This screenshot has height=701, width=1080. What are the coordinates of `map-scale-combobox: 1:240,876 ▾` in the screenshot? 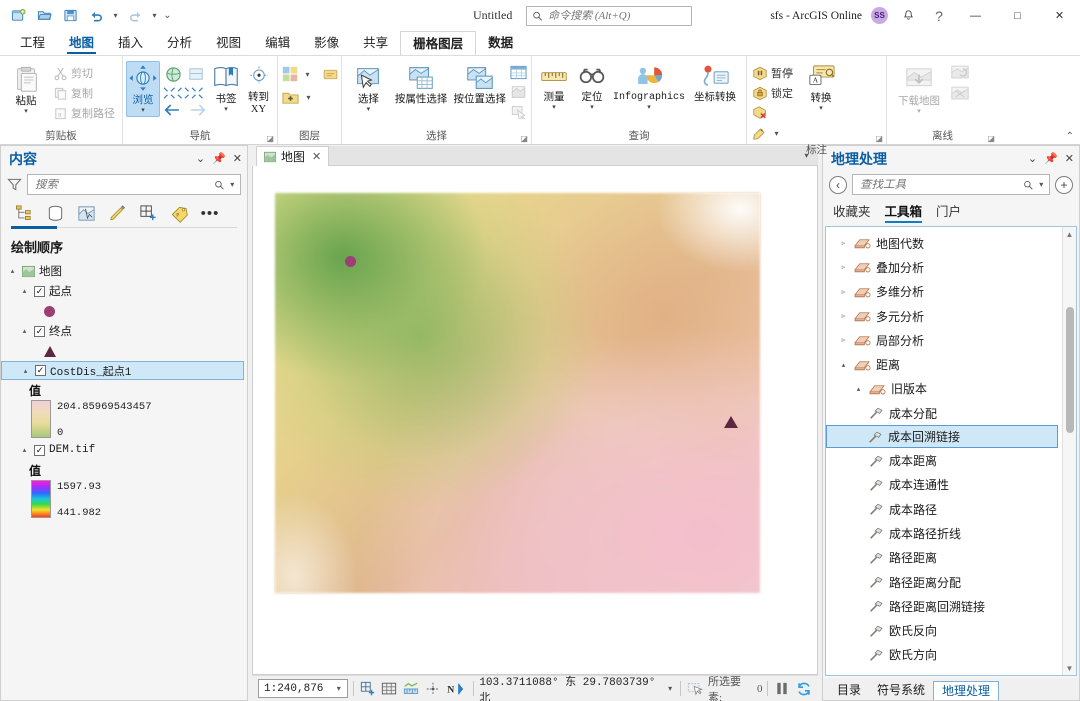 It's located at (303, 688).